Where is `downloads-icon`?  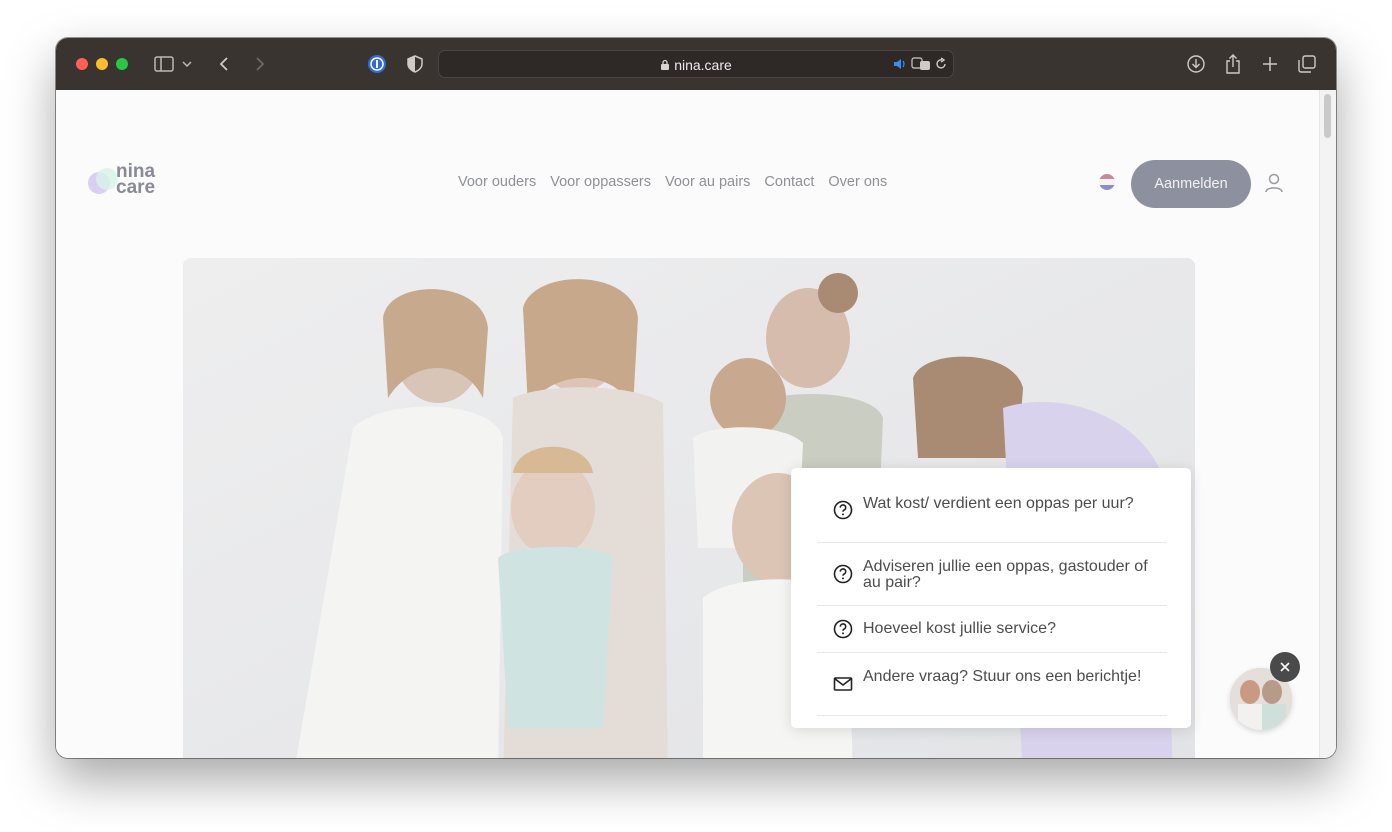 downloads-icon is located at coordinates (1196, 64).